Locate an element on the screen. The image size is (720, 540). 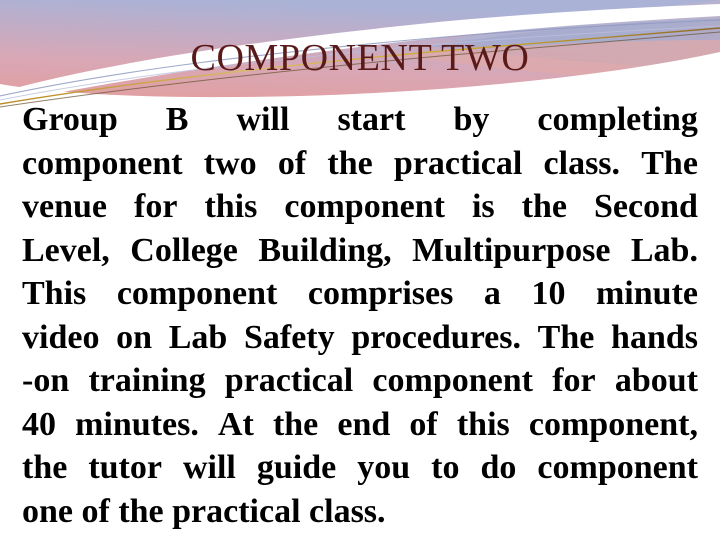
body-word: Lab. is located at coordinates (664, 250).